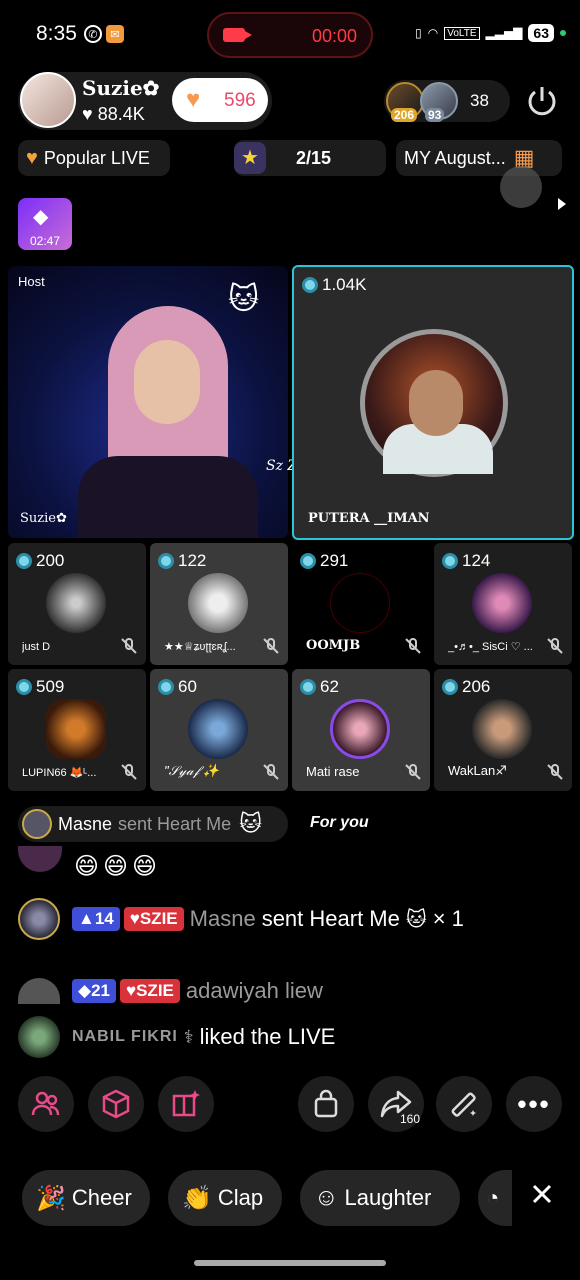  Describe the element at coordinates (290, 1263) in the screenshot. I see `home-indicator` at that location.